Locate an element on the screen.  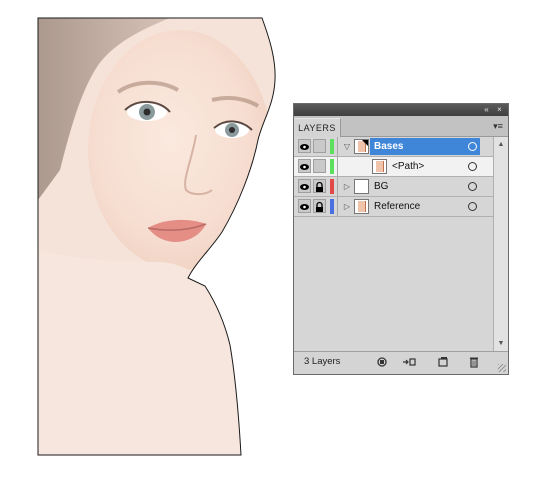
collapse-panel-icon: « is located at coordinates (486, 110).